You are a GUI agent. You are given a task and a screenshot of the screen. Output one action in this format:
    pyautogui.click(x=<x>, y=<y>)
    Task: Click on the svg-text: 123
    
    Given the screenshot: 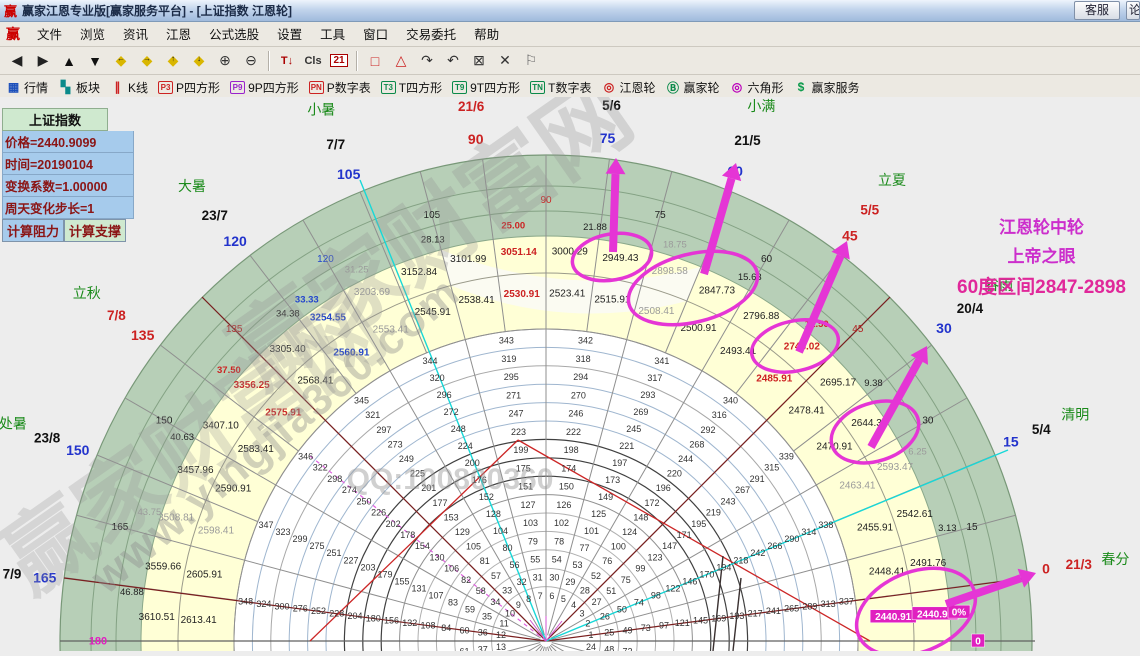 What is the action you would take?
    pyautogui.click(x=654, y=557)
    